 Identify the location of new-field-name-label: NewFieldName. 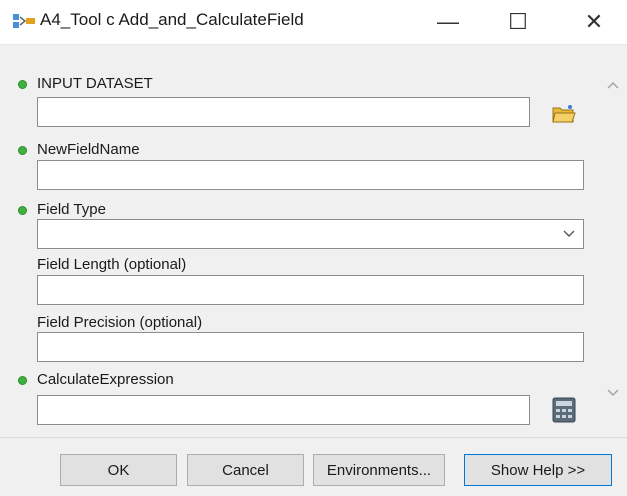
(88, 149).